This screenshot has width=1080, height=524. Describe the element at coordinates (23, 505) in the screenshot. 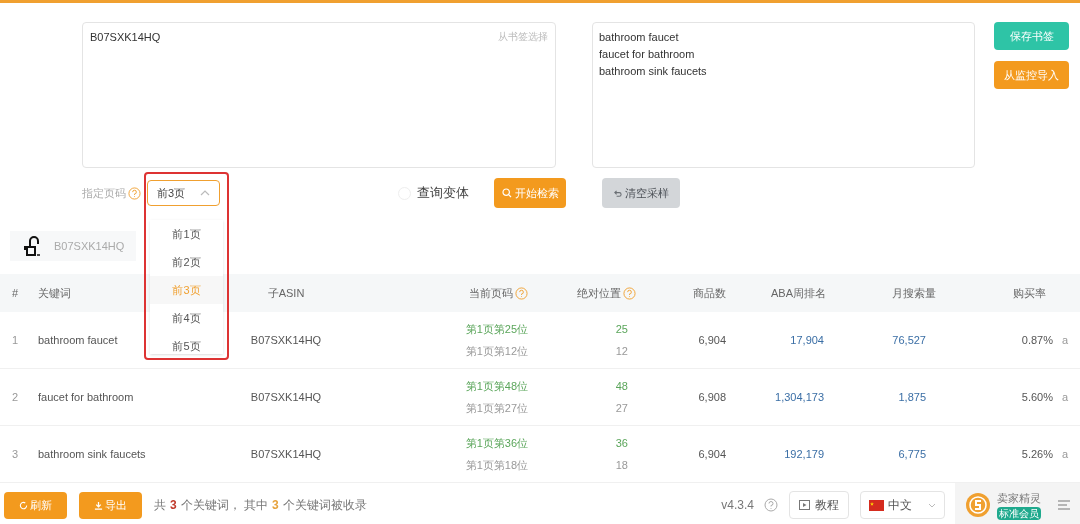

I see `refresh-icon` at that location.